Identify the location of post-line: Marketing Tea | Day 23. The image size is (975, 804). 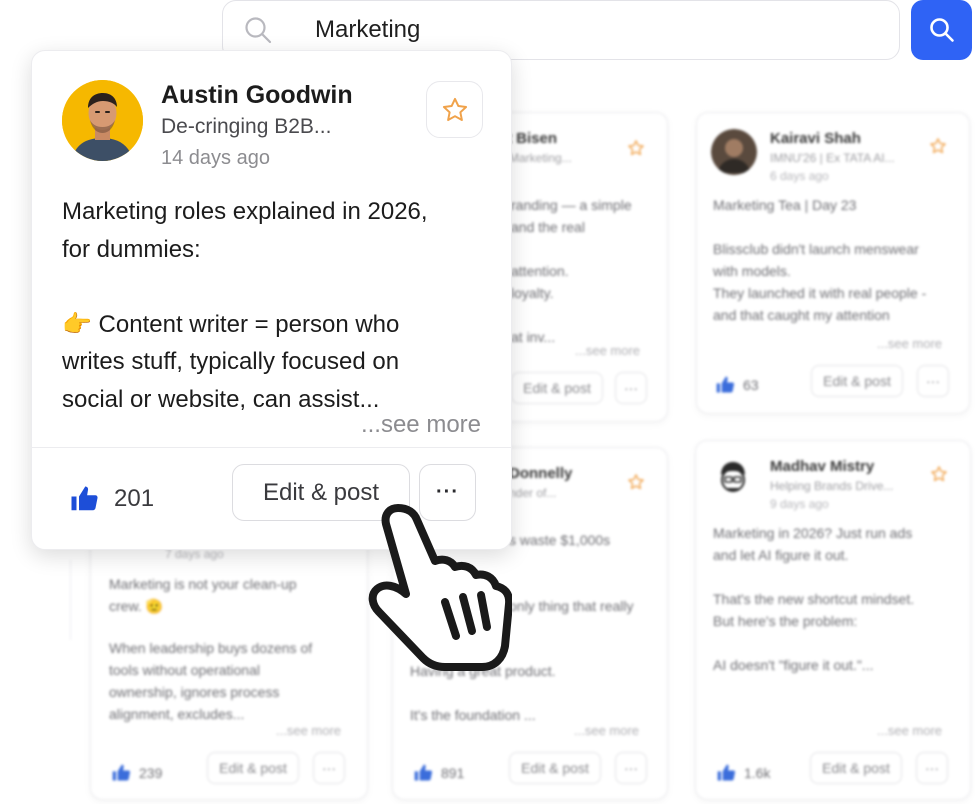
(785, 205).